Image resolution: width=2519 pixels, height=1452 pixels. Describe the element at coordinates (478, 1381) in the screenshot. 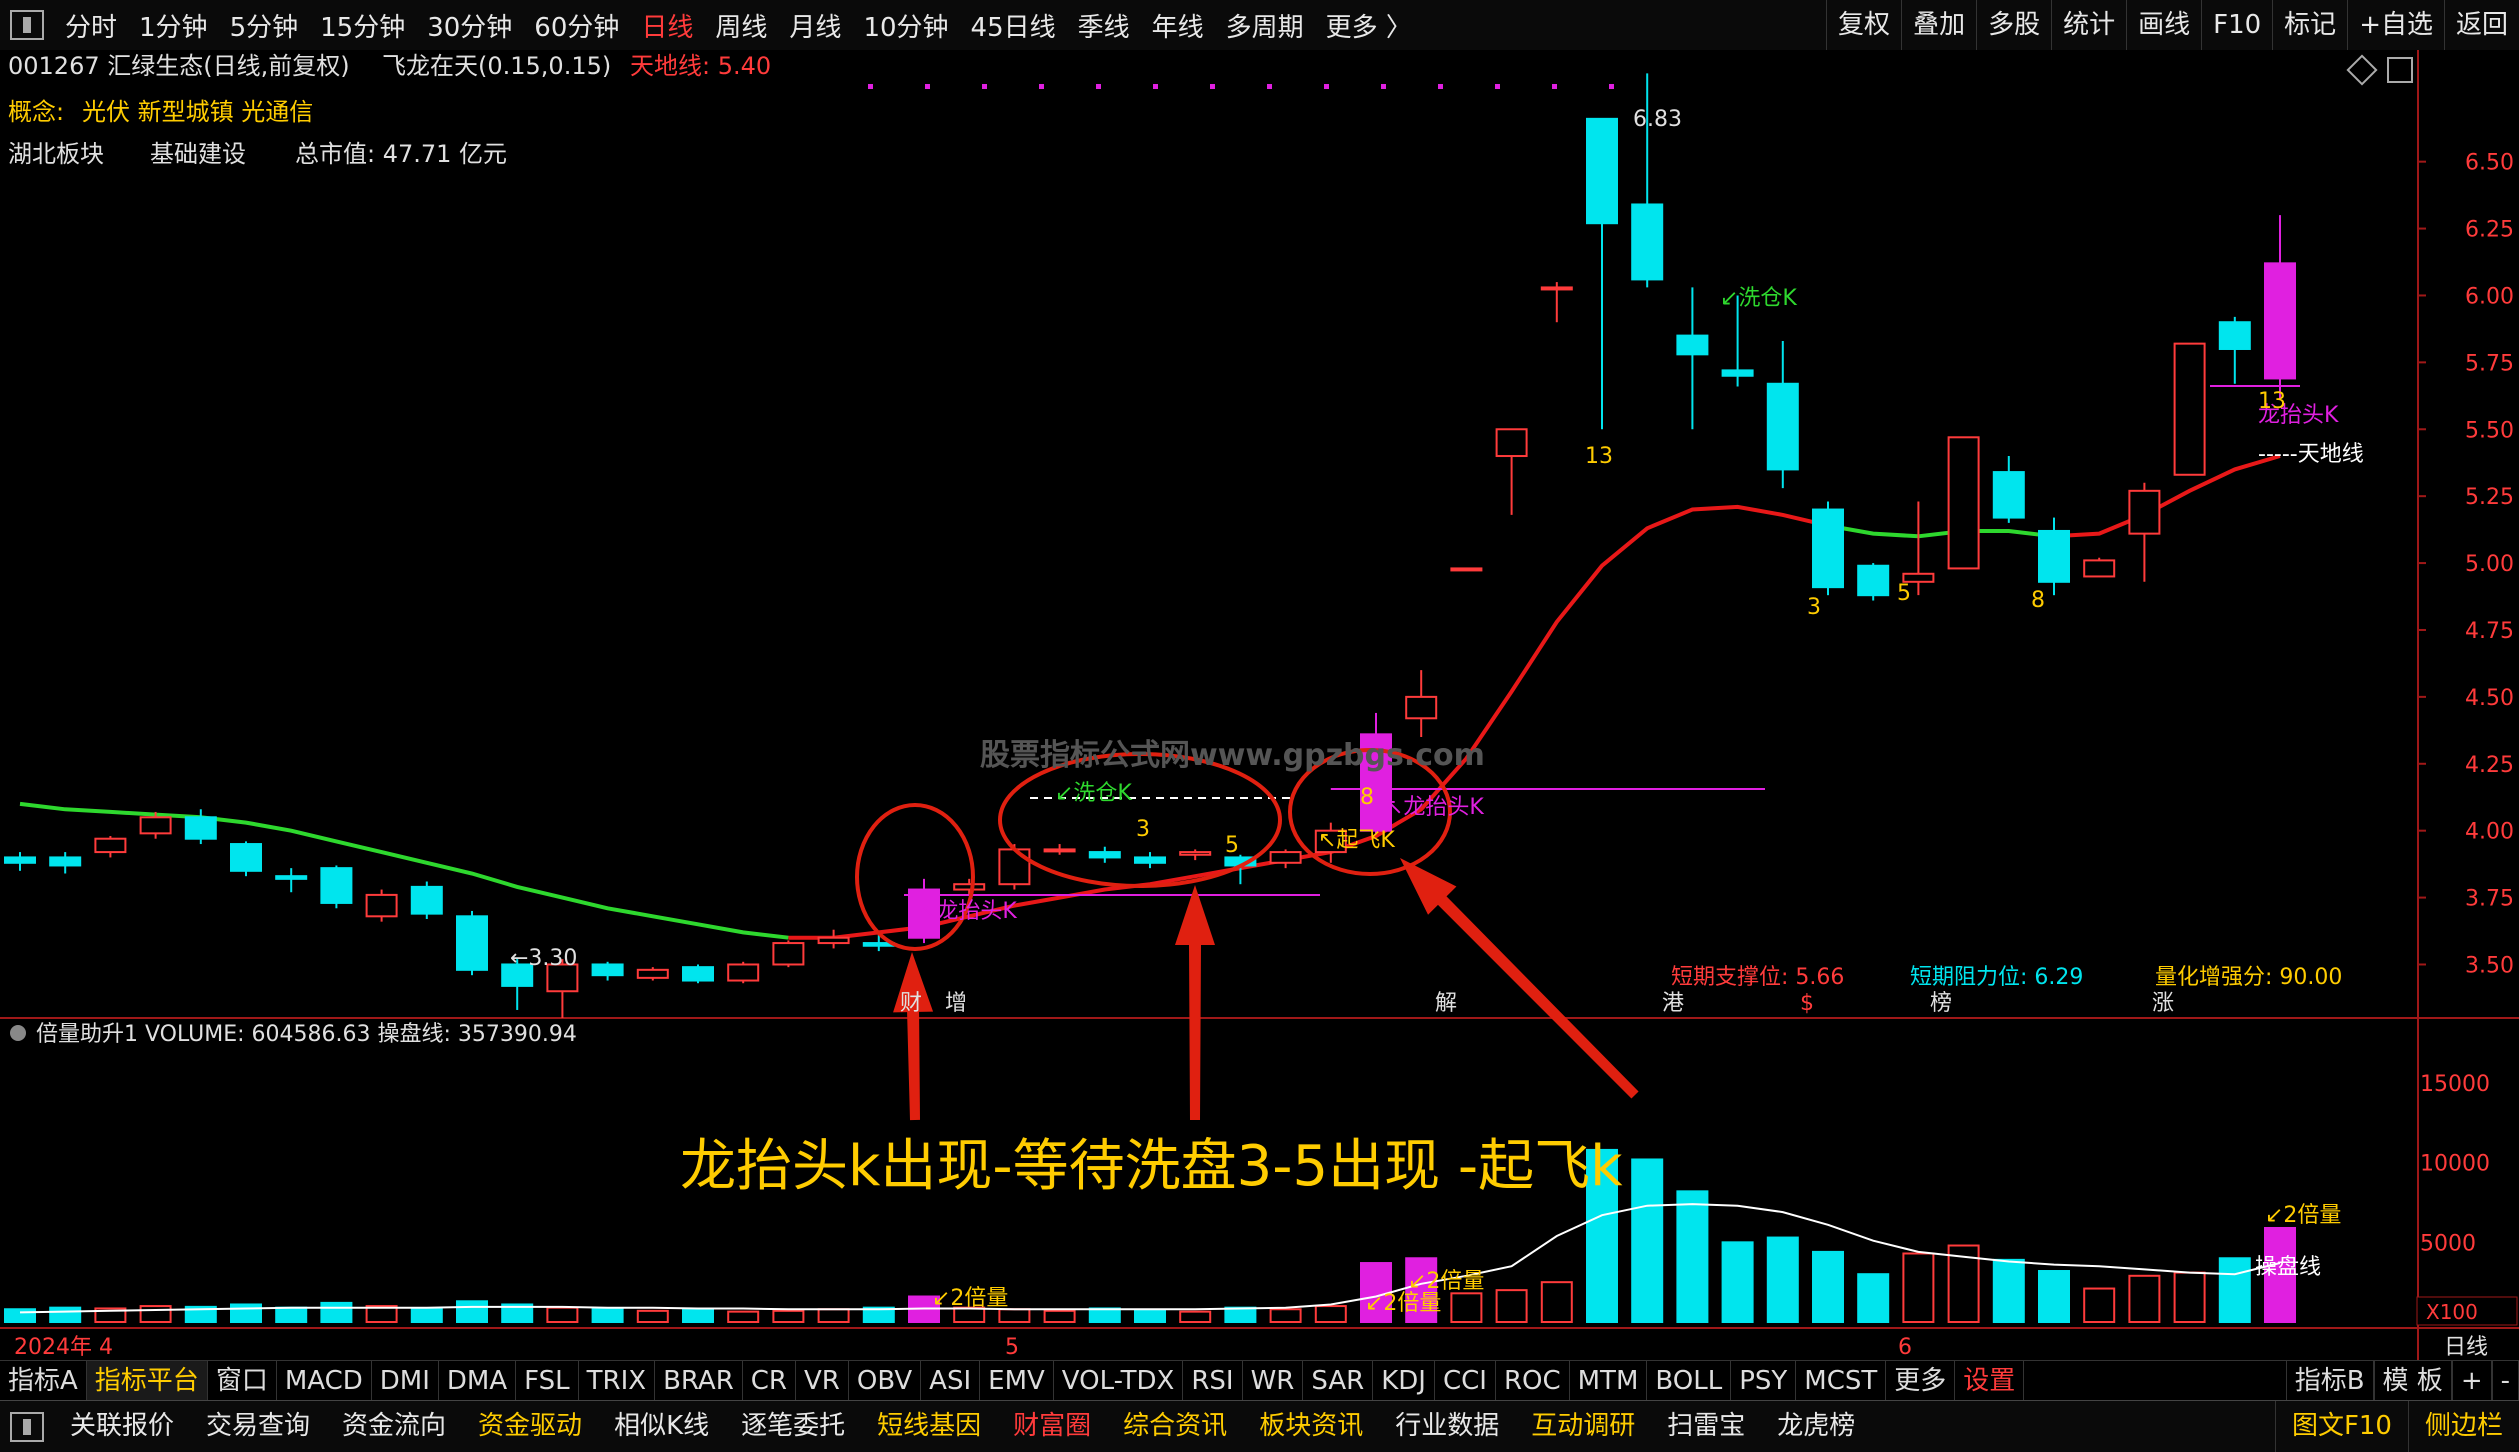

I see `indicator-tab-5: DMA` at that location.